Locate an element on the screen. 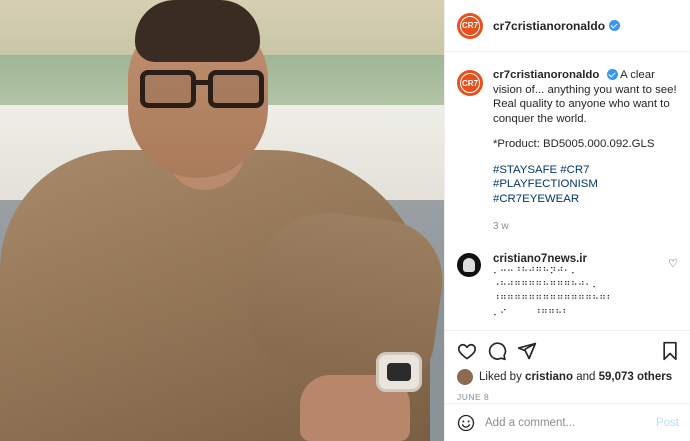 The width and height of the screenshot is (690, 441). post-time: 3 w is located at coordinates (585, 227).